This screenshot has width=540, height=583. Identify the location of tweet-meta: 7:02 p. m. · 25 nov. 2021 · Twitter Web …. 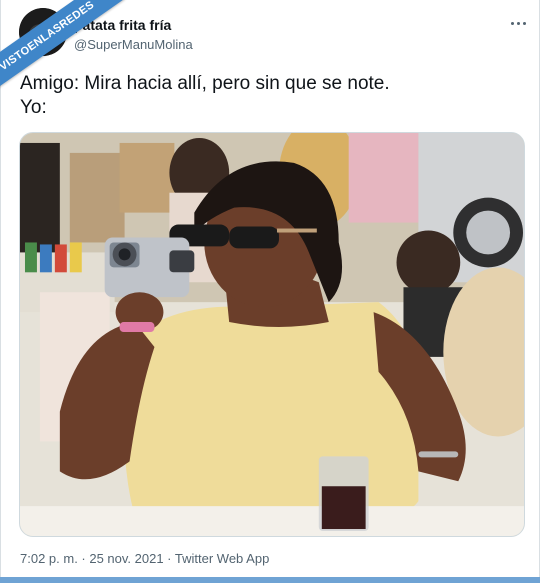
(144, 558).